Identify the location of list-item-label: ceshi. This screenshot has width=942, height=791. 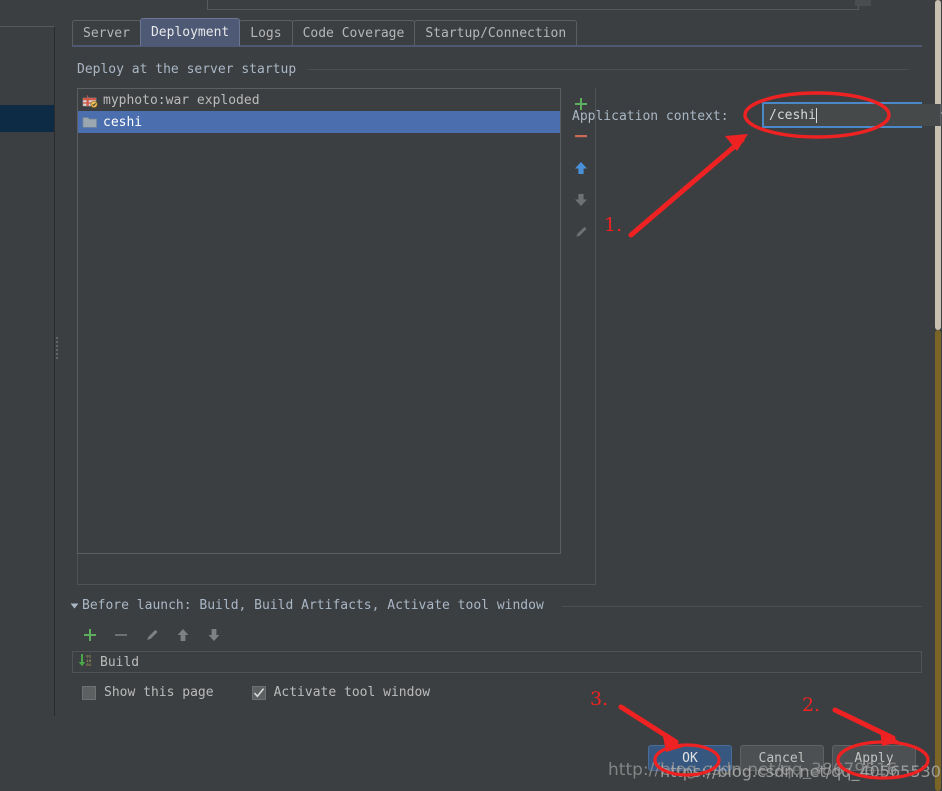
(123, 122).